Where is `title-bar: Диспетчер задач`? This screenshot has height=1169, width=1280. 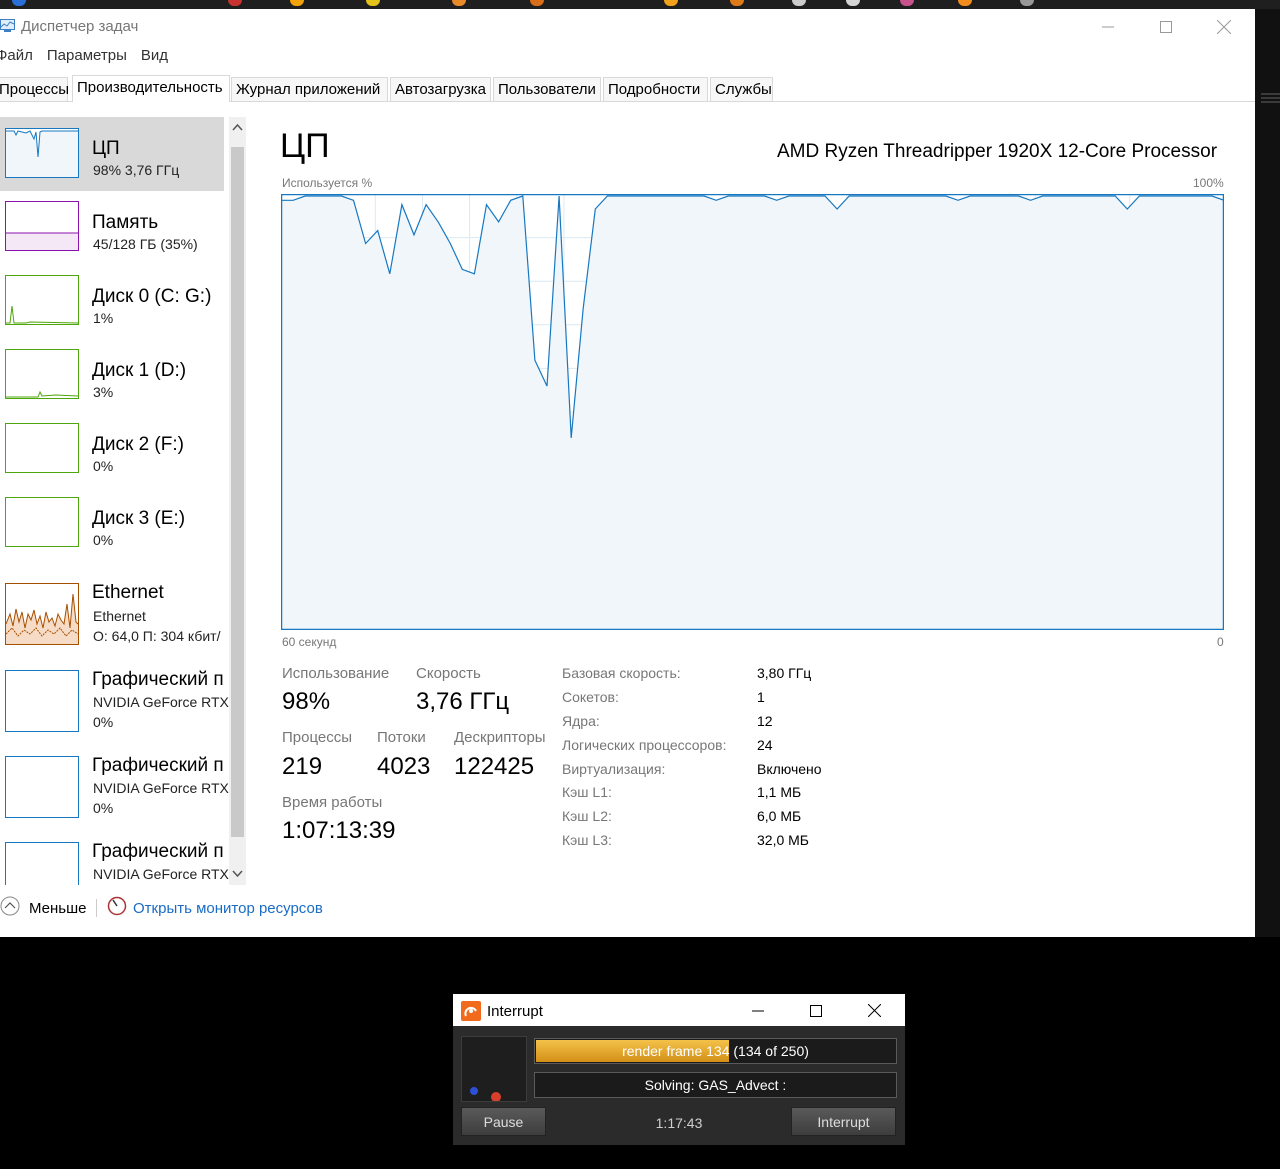
title-bar: Диспетчер задач is located at coordinates (627, 27).